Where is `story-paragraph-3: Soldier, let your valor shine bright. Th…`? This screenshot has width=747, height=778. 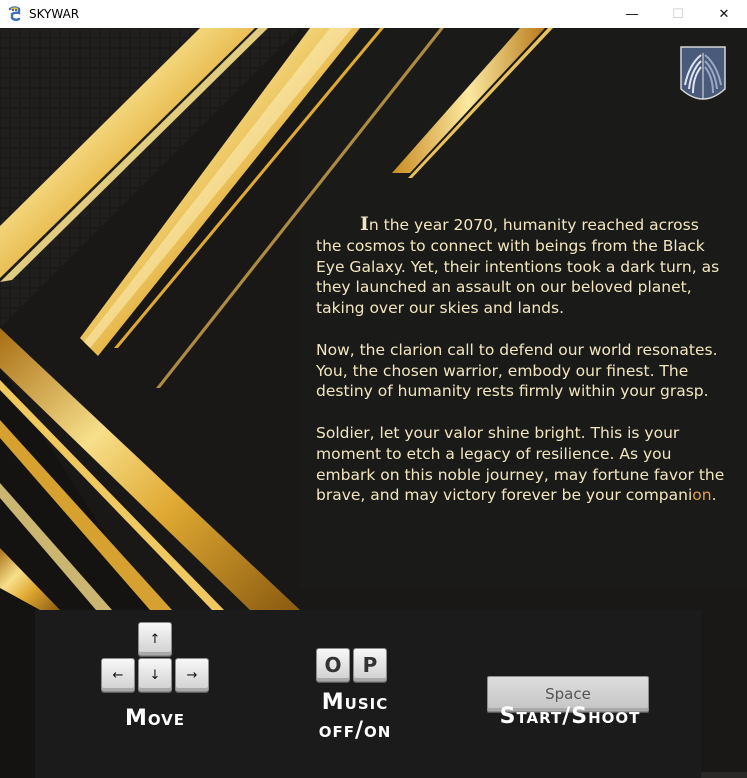 story-paragraph-3: Soldier, let your valor shine bright. Th… is located at coordinates (520, 464).